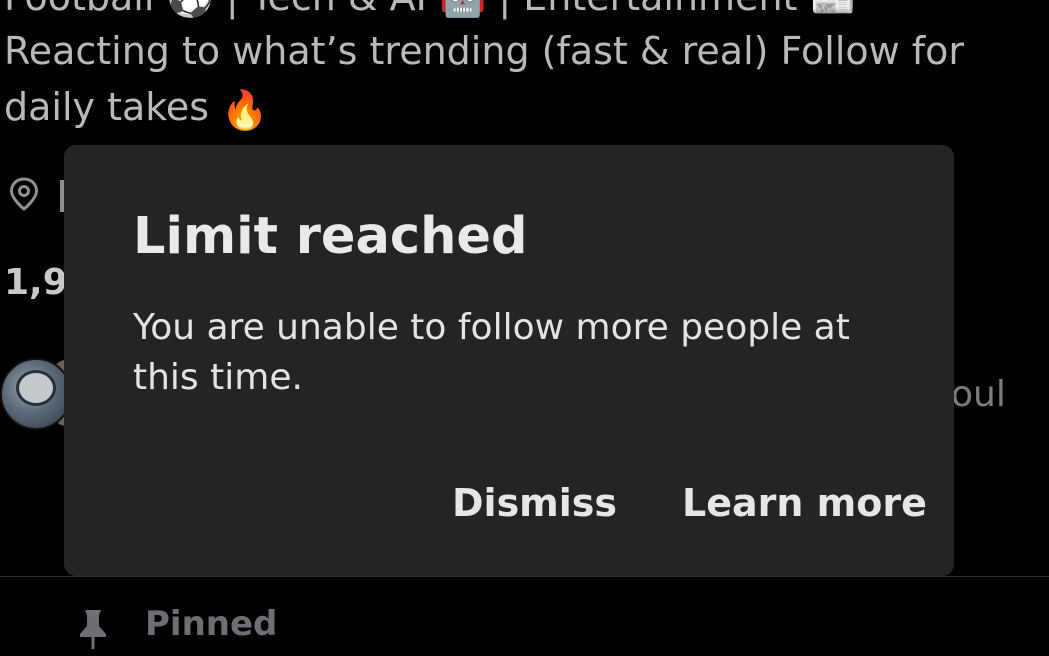 The width and height of the screenshot is (1049, 656). Describe the element at coordinates (24, 194) in the screenshot. I see `location-pin-icon` at that location.